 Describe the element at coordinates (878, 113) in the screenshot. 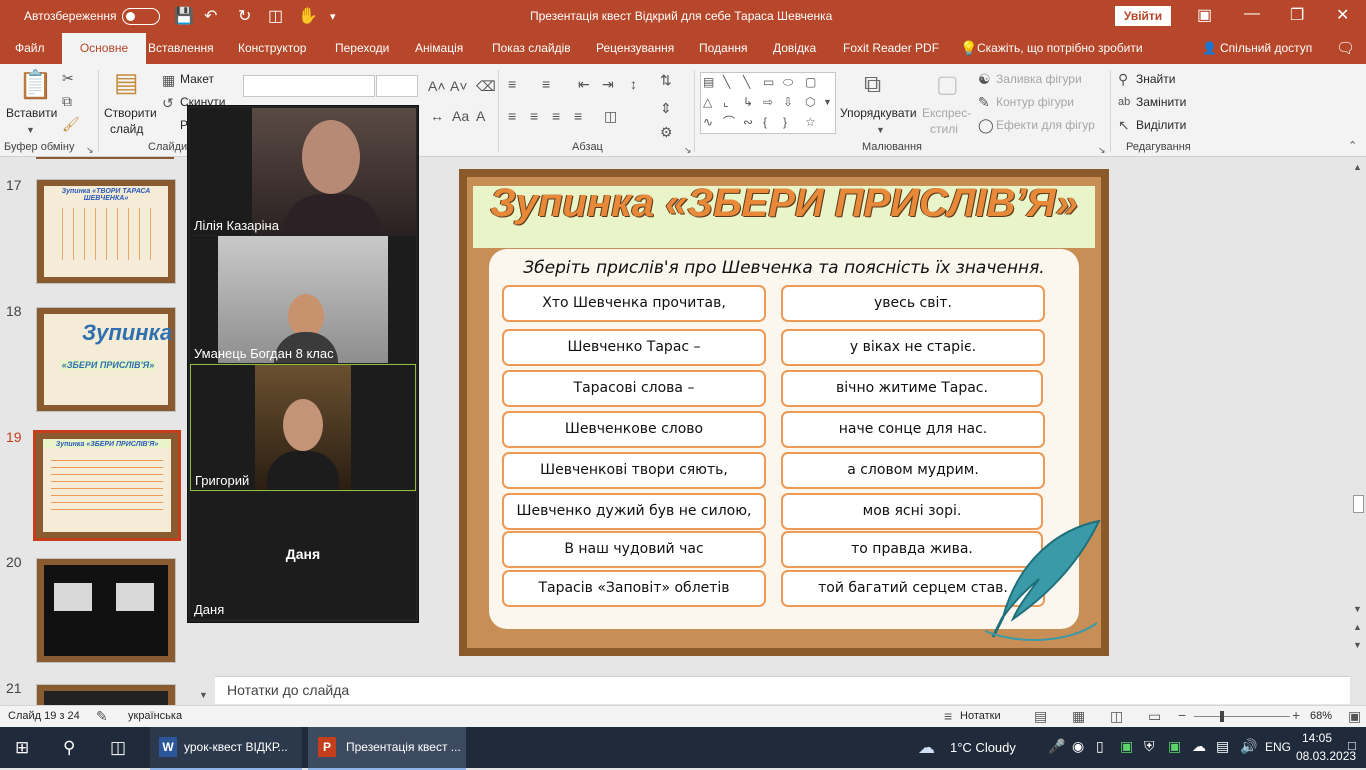

I see `arrange-button: Упорядкувати` at that location.